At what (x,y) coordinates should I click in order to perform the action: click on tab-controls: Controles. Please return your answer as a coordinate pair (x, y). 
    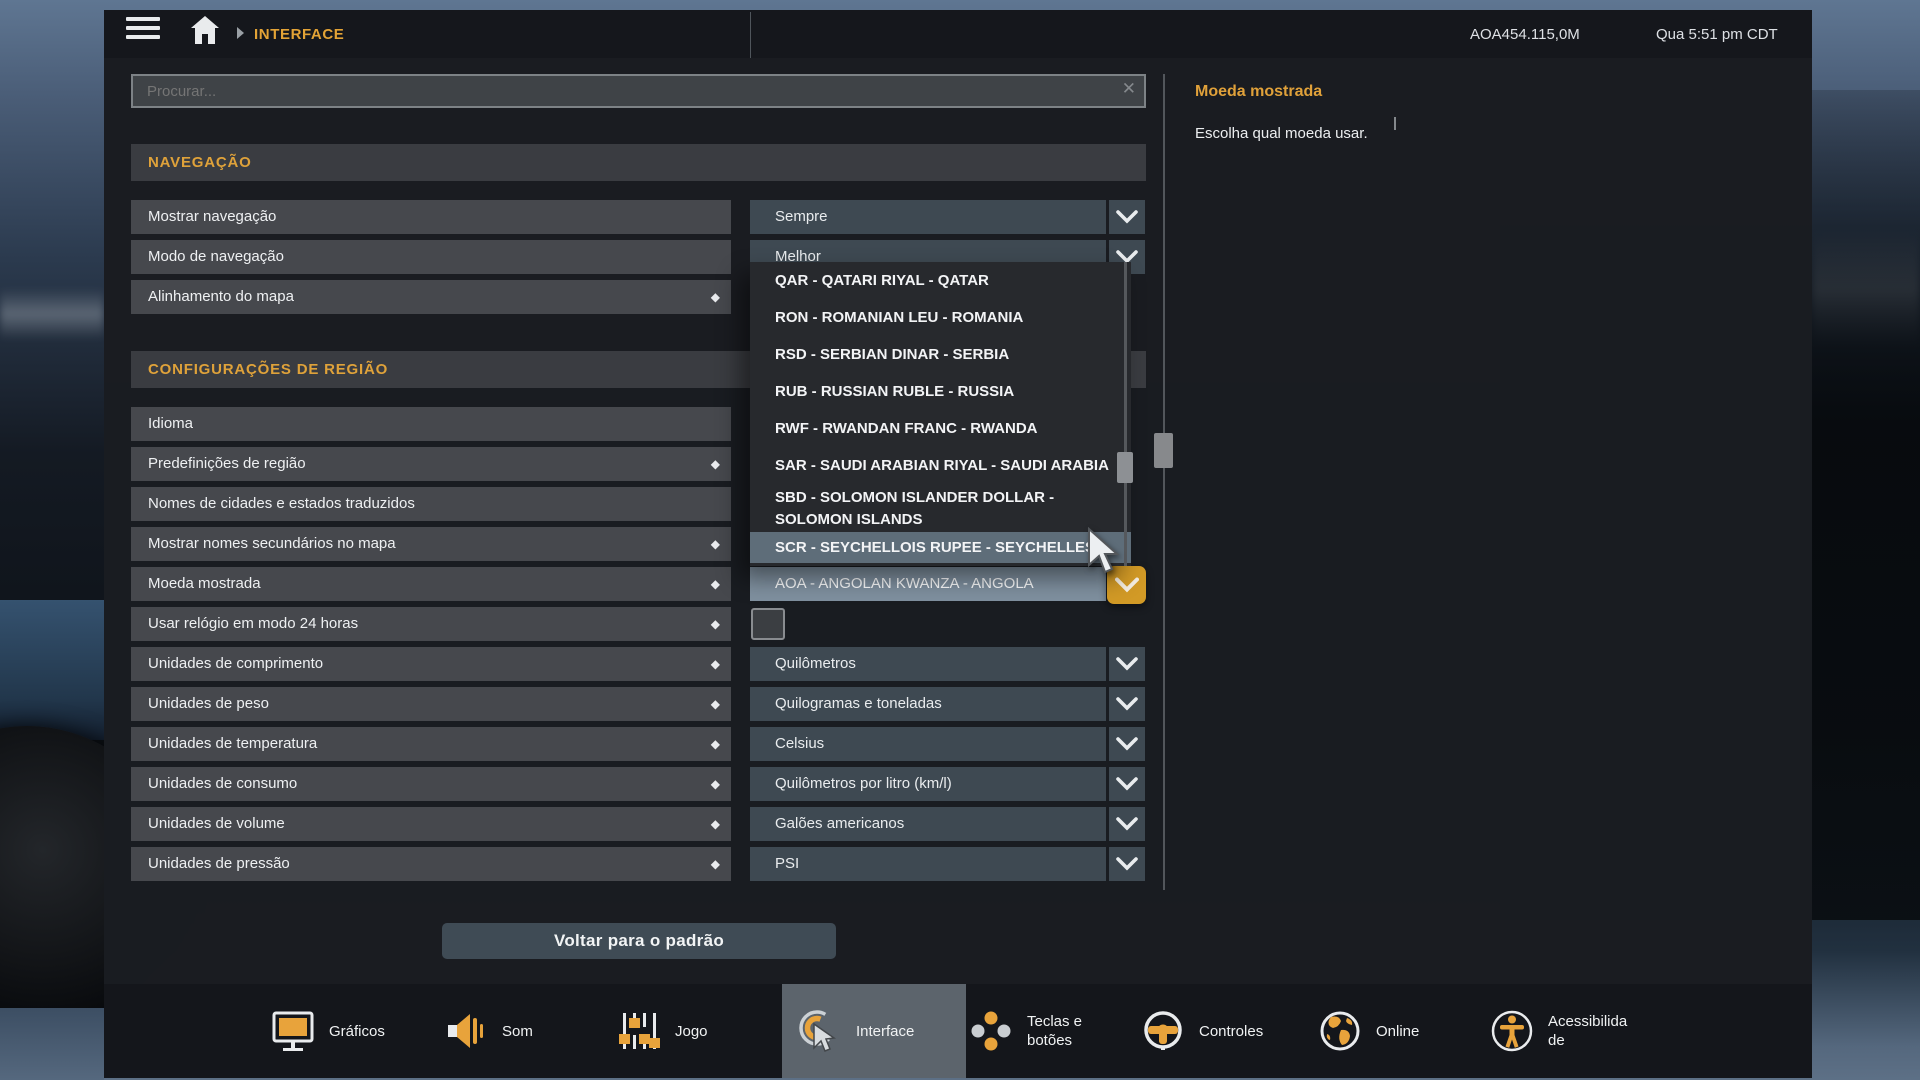
    Looking at the image, I should click on (1201, 1031).